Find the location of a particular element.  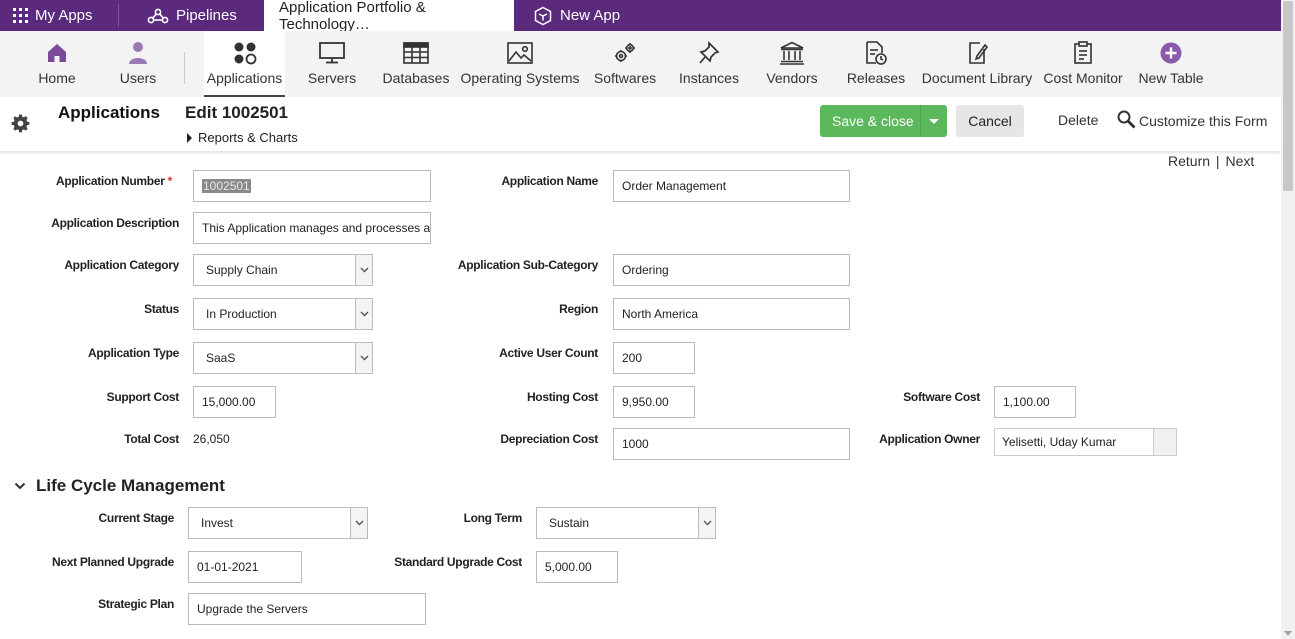

application-name-field: Order Management is located at coordinates (731, 186).